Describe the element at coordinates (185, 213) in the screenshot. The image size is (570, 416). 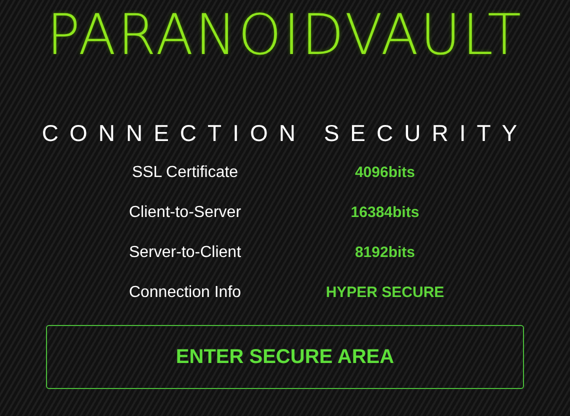
I see `row-label: Client-to-Server` at that location.